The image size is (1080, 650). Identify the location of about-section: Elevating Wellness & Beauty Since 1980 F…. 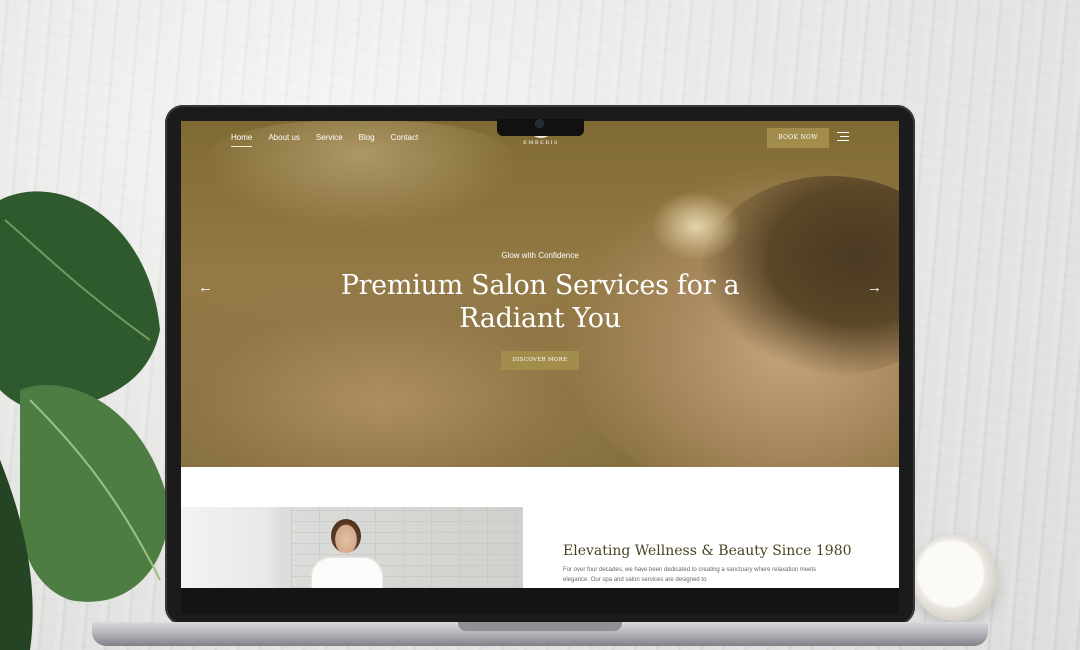
(540, 527).